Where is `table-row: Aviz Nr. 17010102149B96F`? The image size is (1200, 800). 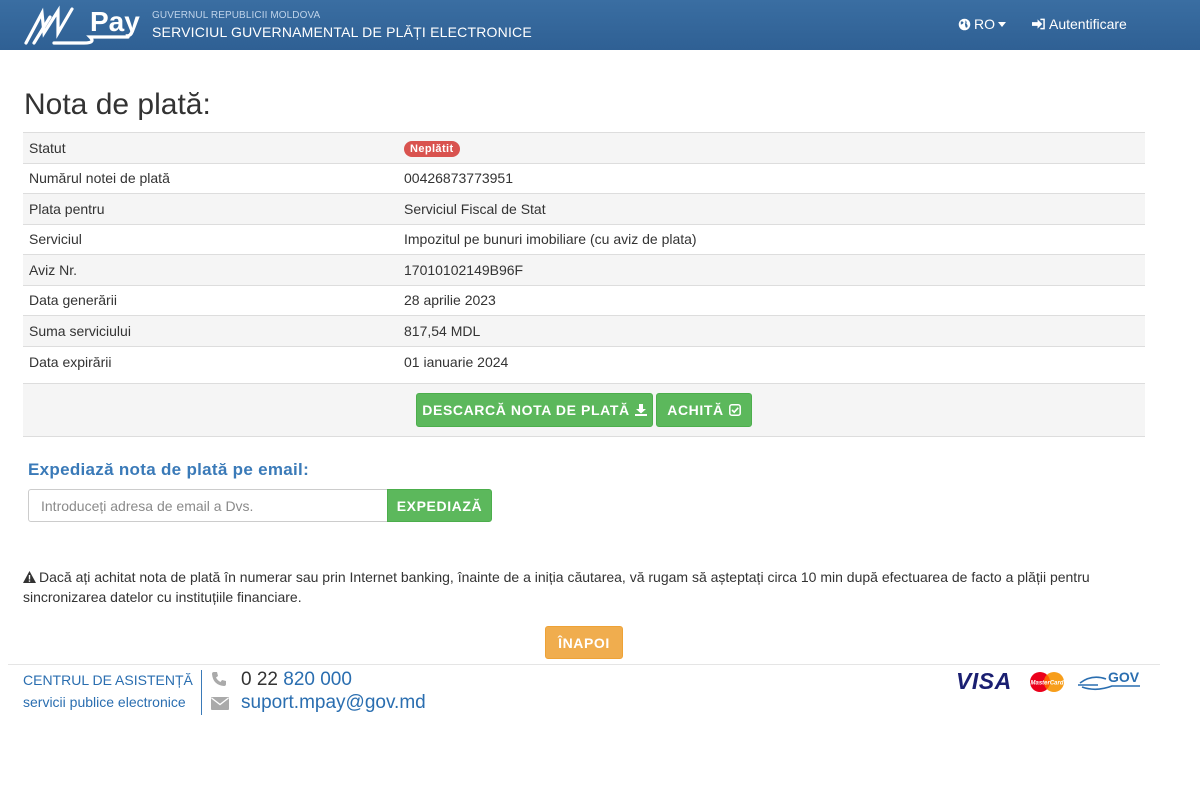 table-row: Aviz Nr. 17010102149B96F is located at coordinates (584, 269).